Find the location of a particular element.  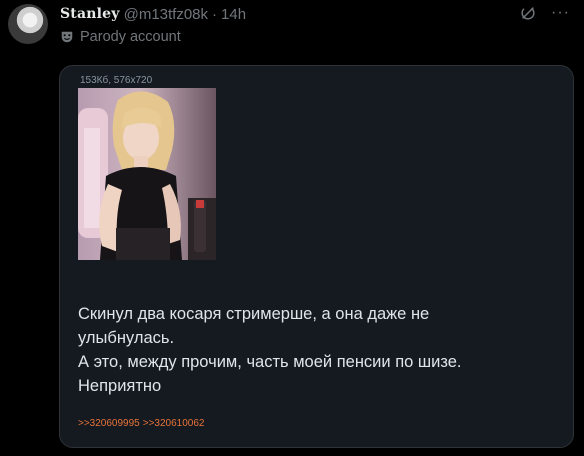

post-text-line: улыбнулась. is located at coordinates (126, 338).